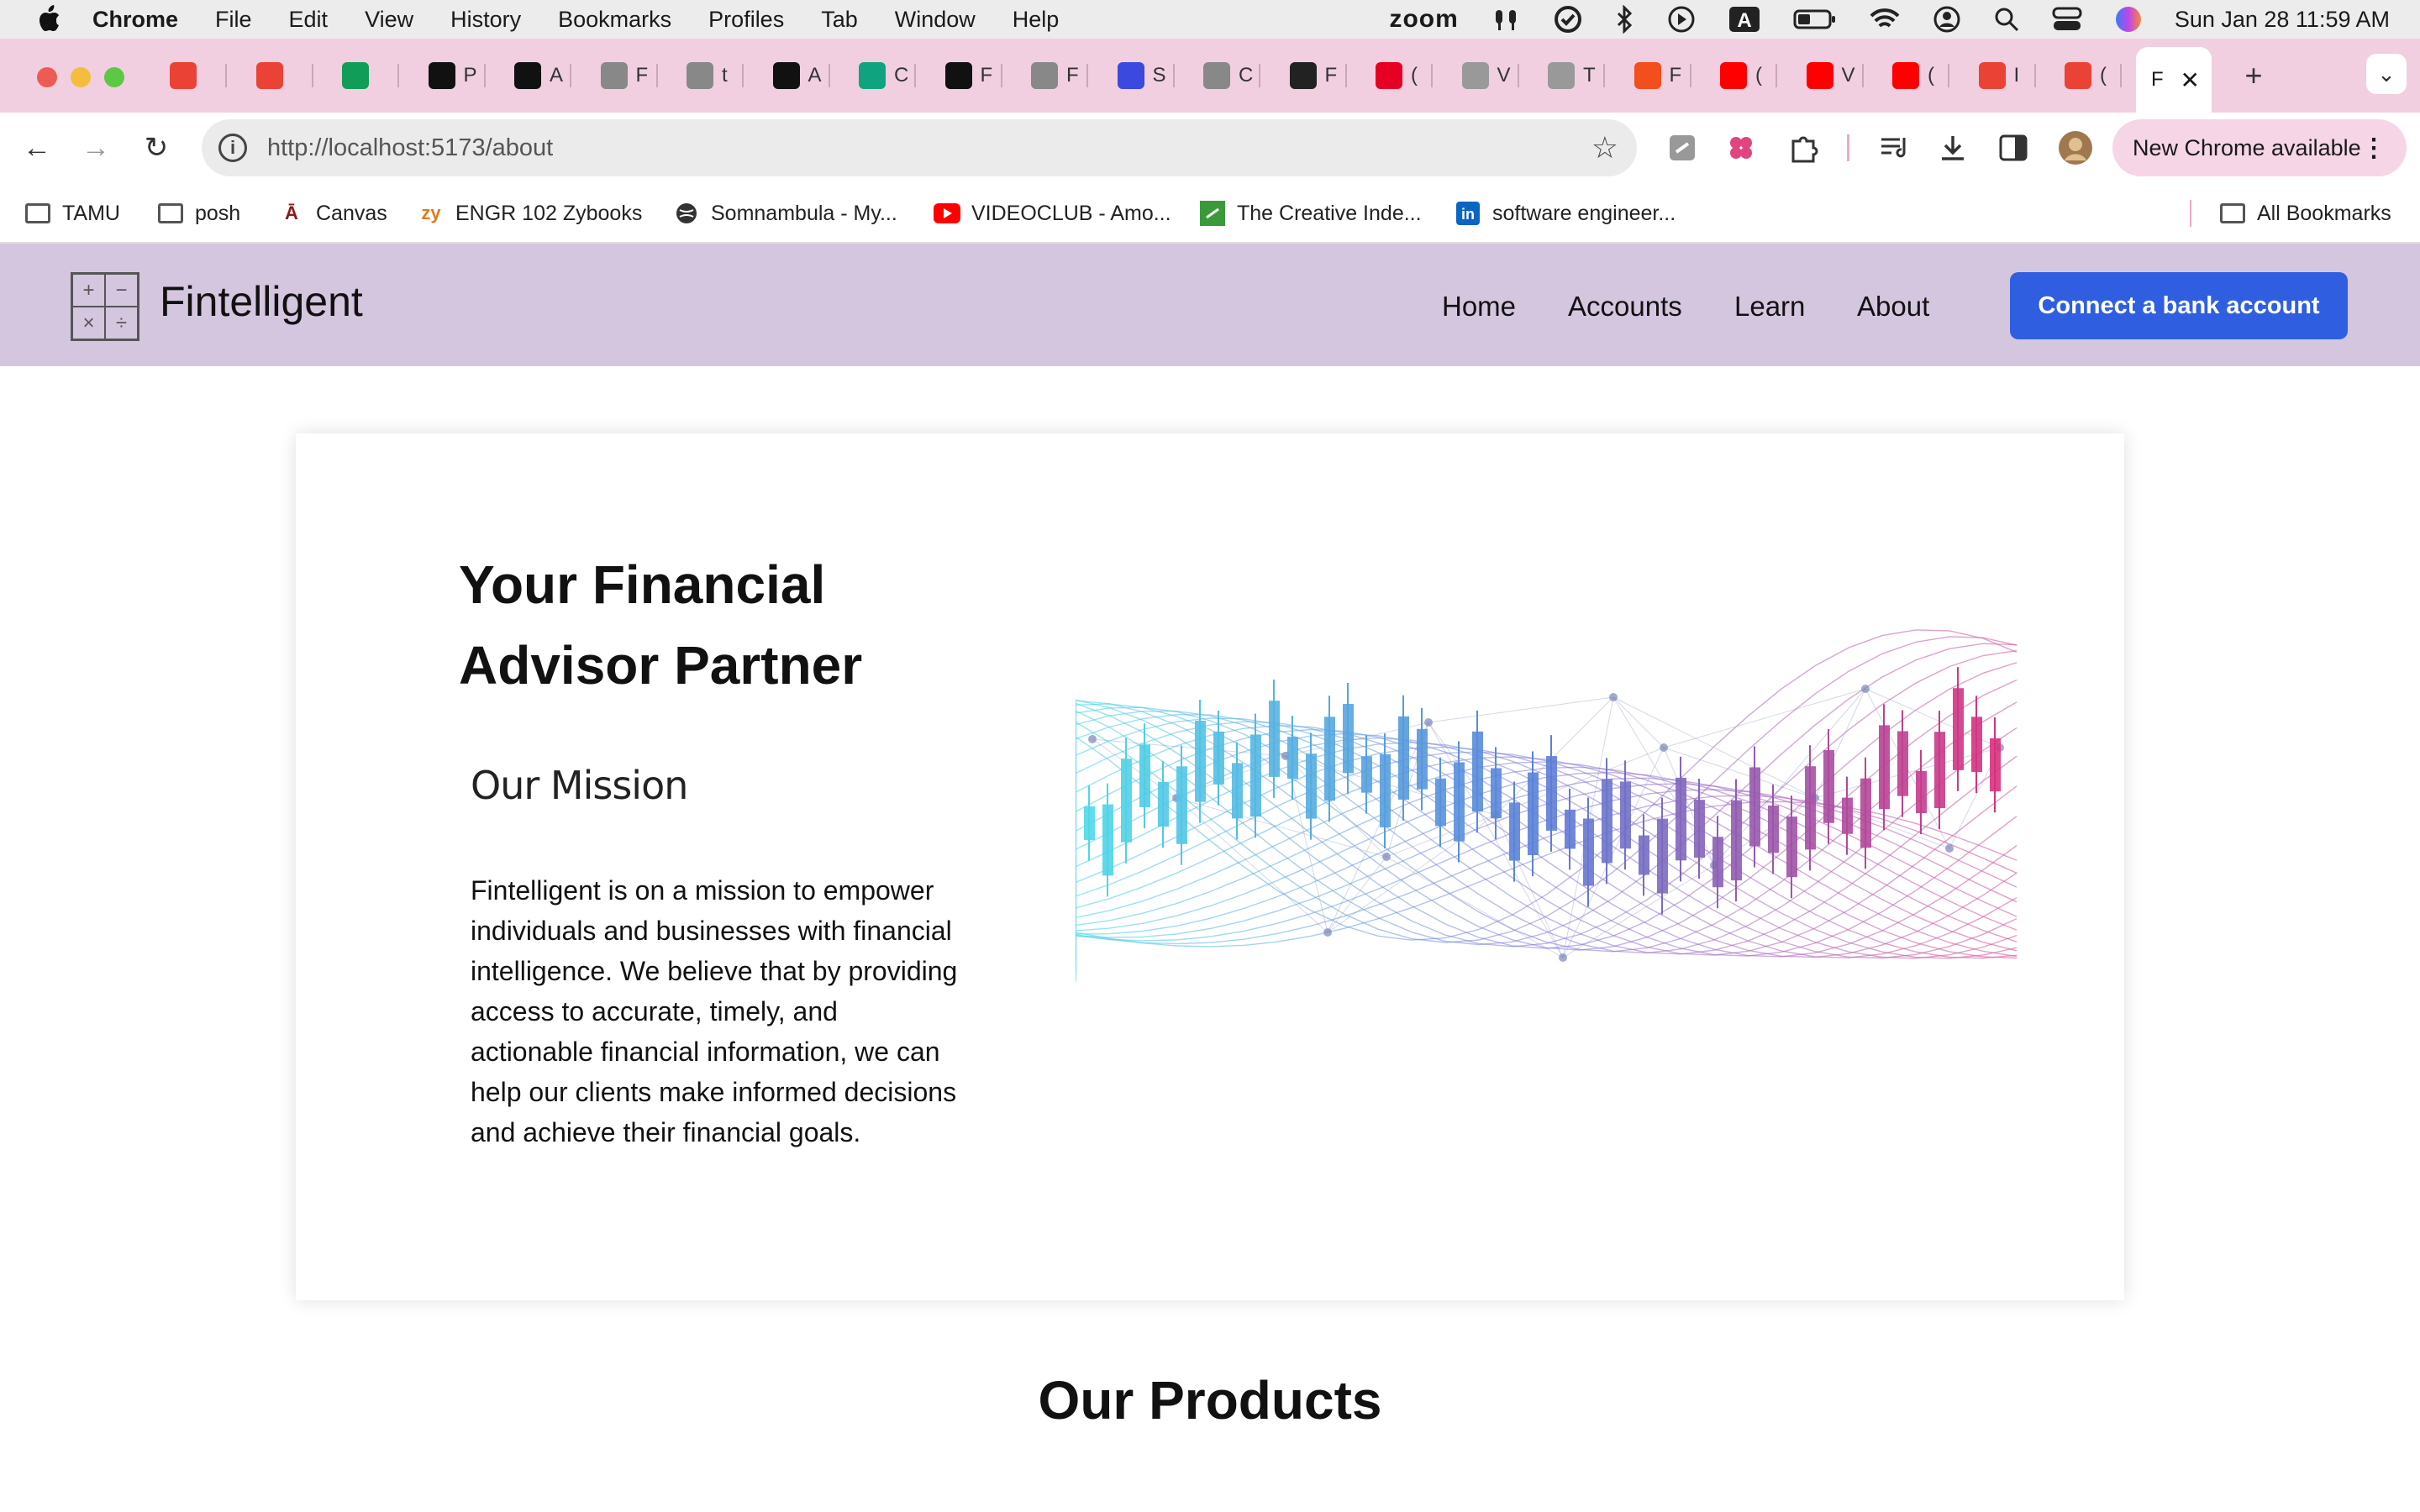 The width and height of the screenshot is (2420, 1512). Describe the element at coordinates (2373, 148) in the screenshot. I see `kebab-menu-icon: ⋮` at that location.